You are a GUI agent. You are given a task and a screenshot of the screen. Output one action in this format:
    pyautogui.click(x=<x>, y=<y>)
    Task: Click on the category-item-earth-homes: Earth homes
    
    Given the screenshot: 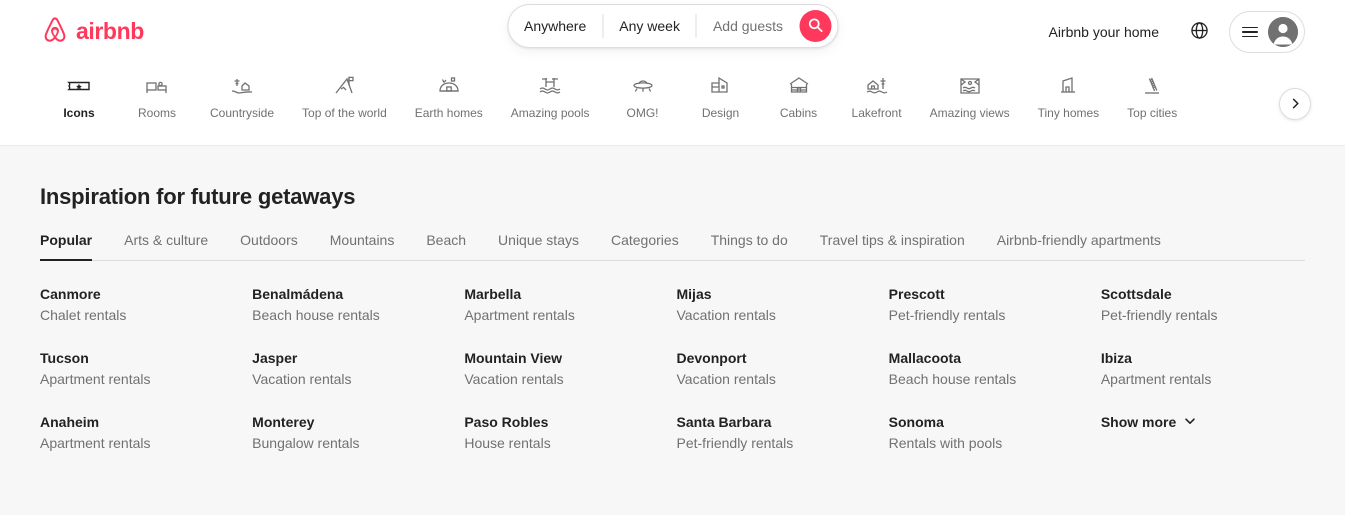 What is the action you would take?
    pyautogui.click(x=449, y=95)
    